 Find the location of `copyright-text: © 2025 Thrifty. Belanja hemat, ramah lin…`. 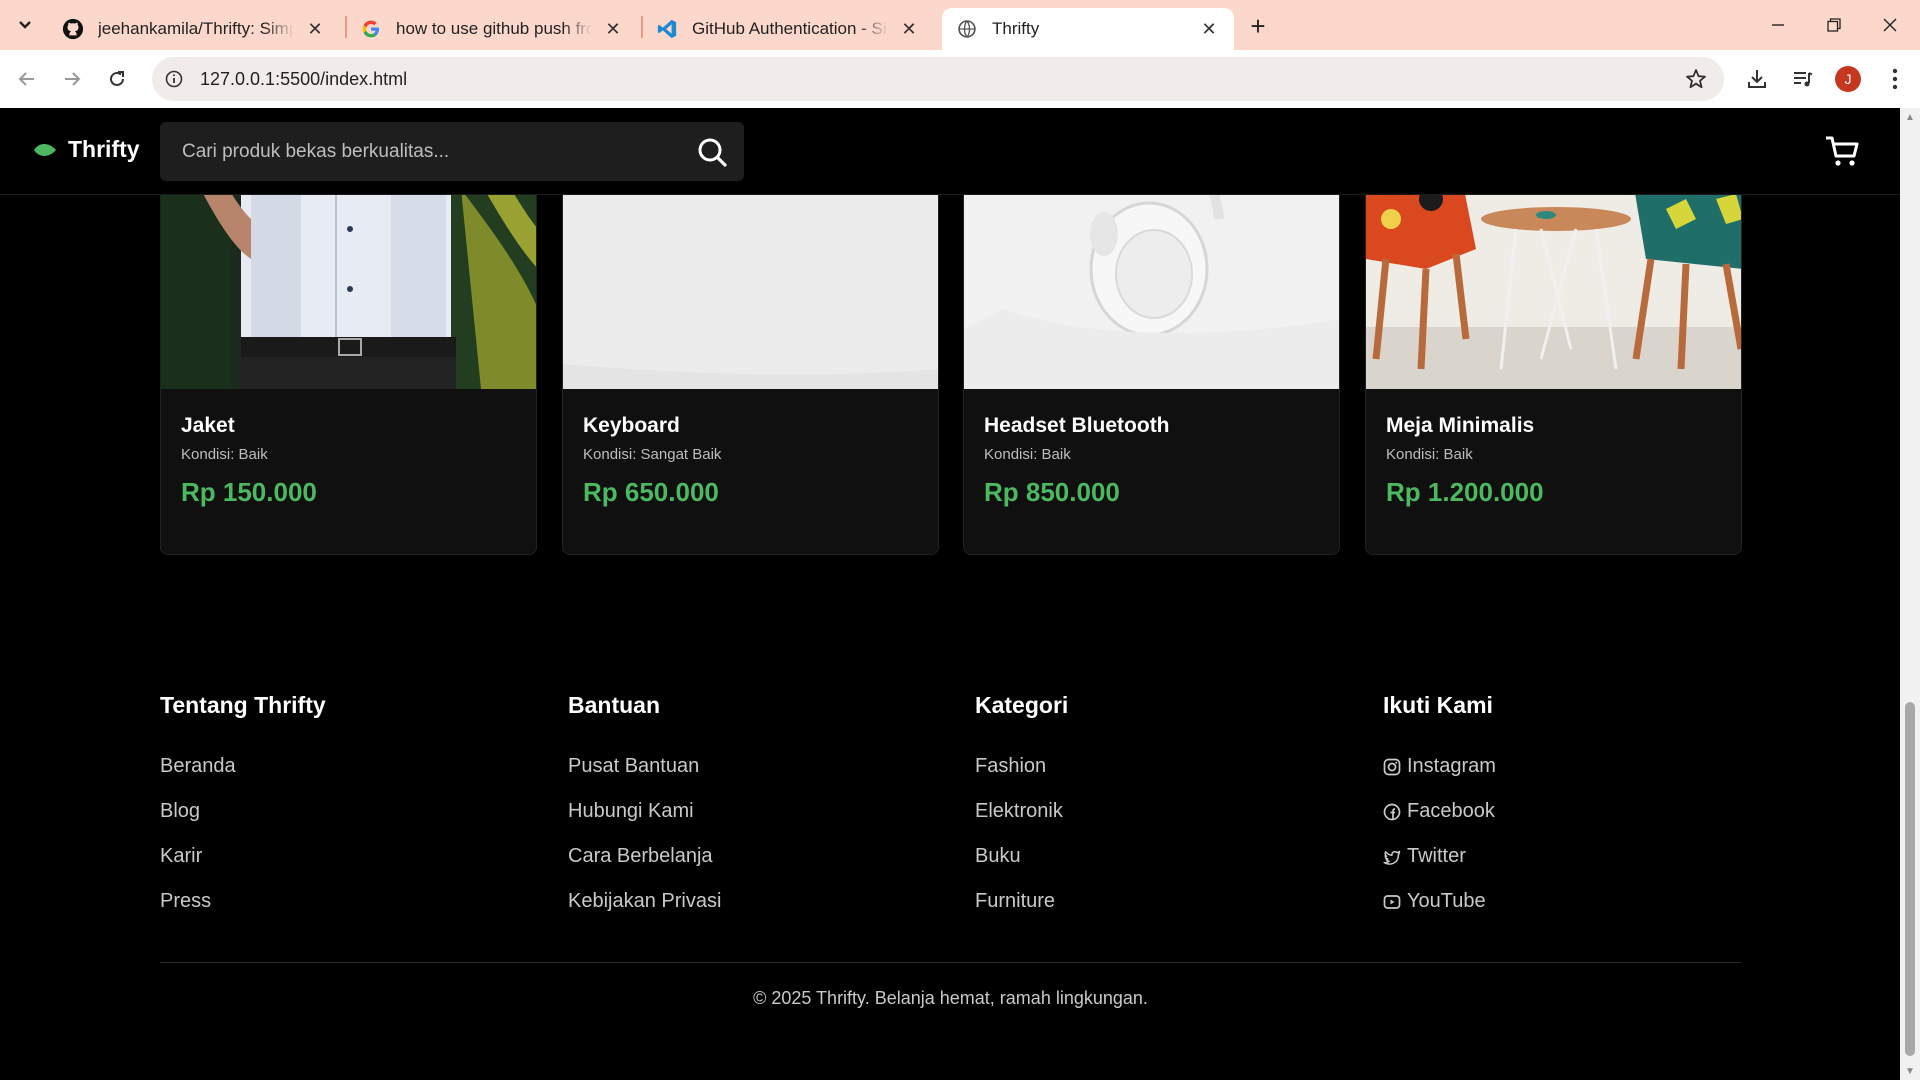

copyright-text: © 2025 Thrifty. Belanja hemat, ramah lin… is located at coordinates (950, 998).